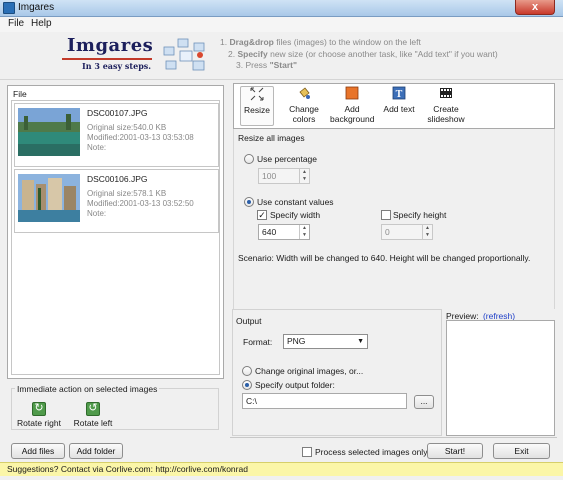 Image resolution: width=563 pixels, height=480 pixels. What do you see at coordinates (500, 378) in the screenshot?
I see `preview-box` at bounding box center [500, 378].